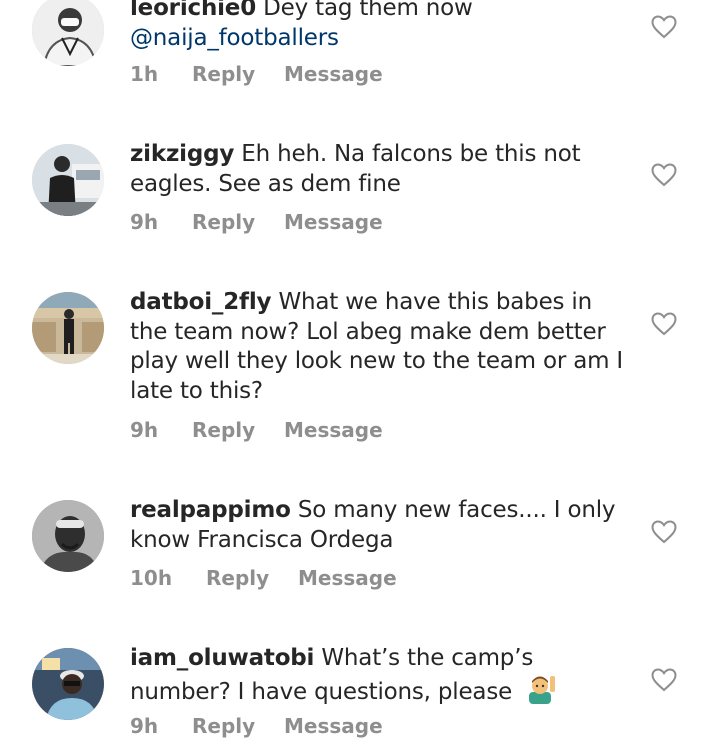  Describe the element at coordinates (193, 10) in the screenshot. I see `comment-username: leorichie0` at that location.